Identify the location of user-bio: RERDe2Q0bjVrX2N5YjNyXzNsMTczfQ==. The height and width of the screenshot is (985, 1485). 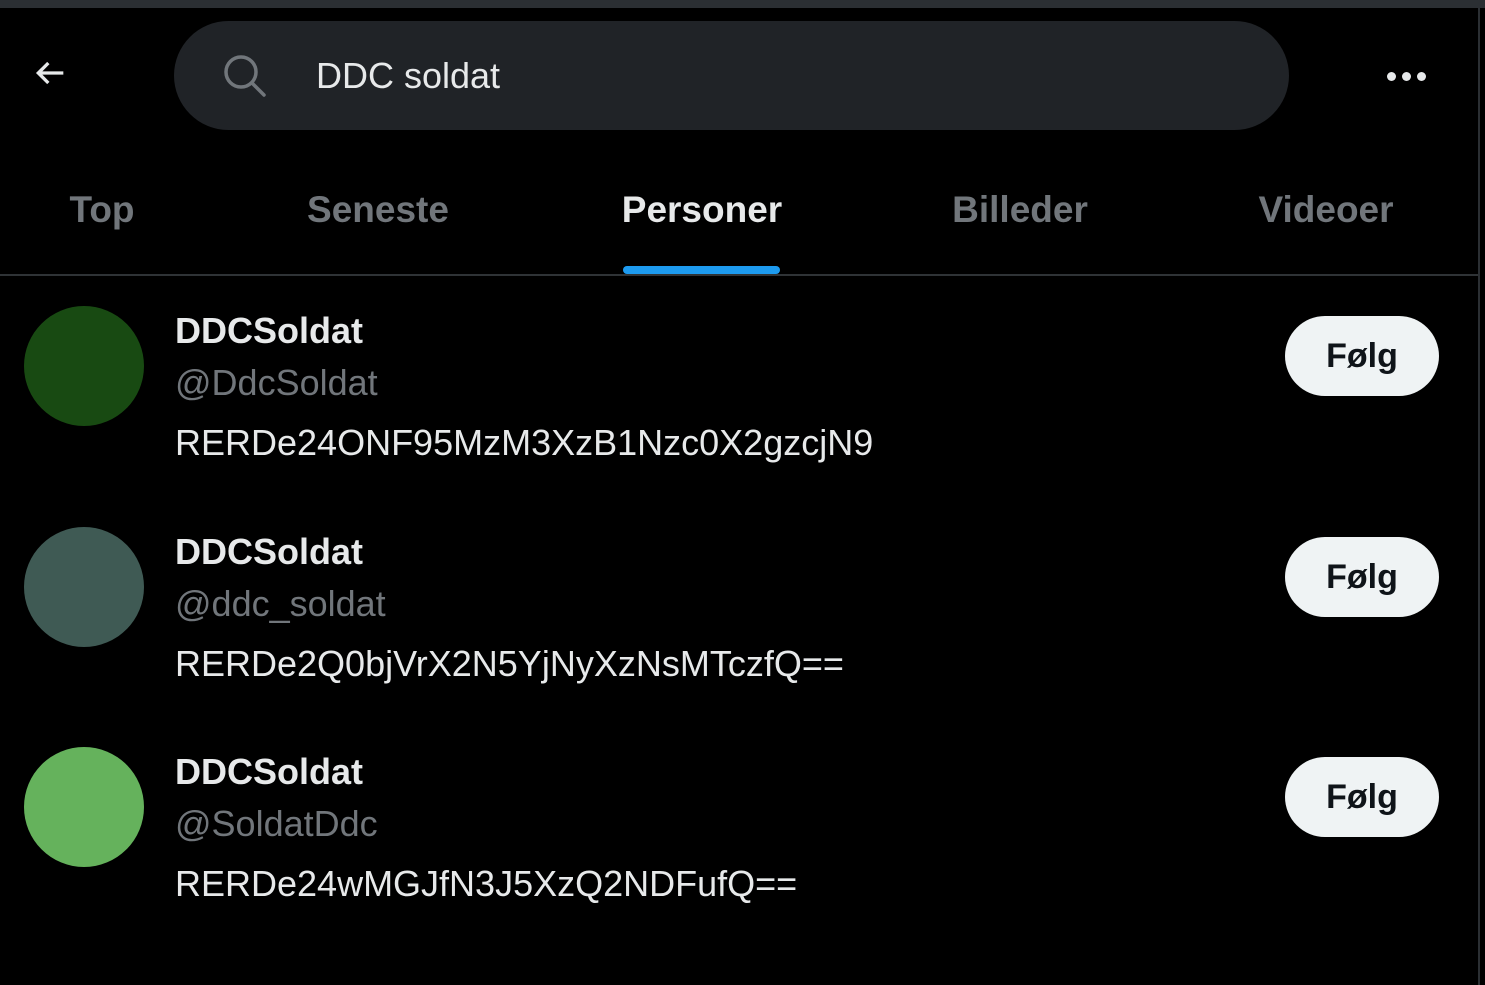
(509, 663).